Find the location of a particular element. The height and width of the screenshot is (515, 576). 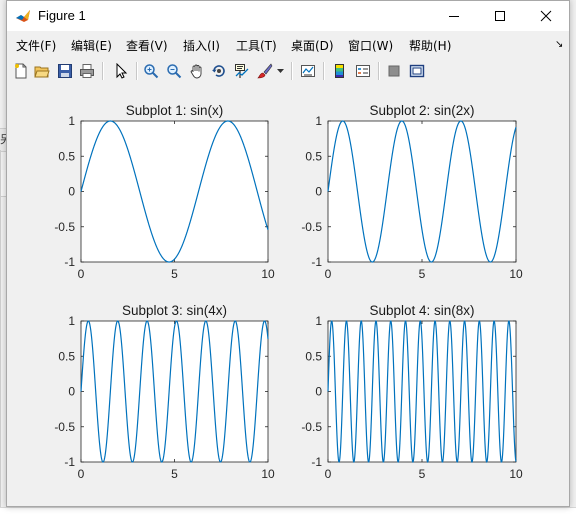

pan-button is located at coordinates (197, 71).